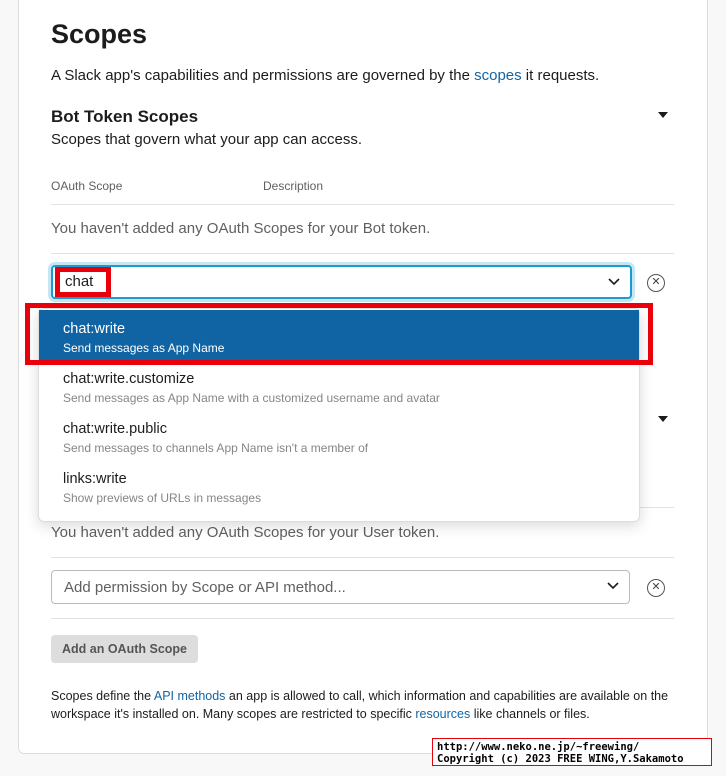 The height and width of the screenshot is (776, 726). Describe the element at coordinates (190, 696) in the screenshot. I see `api-methods-link: API methods` at that location.